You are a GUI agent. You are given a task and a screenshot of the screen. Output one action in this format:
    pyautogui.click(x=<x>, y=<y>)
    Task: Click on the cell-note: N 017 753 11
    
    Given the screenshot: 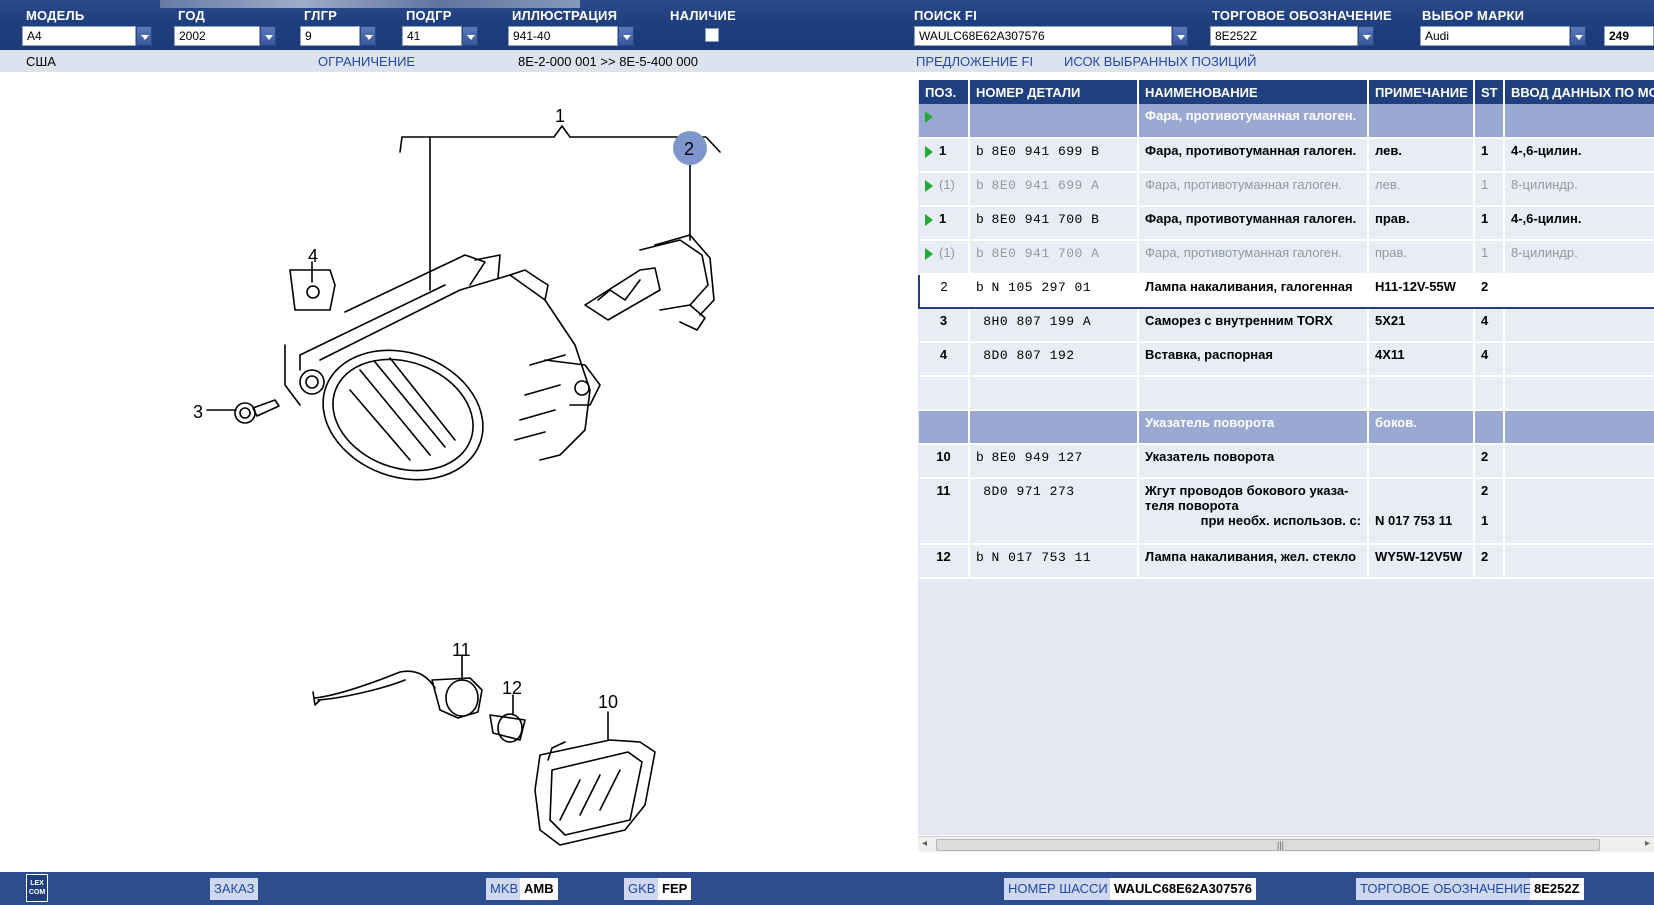 What is the action you would take?
    pyautogui.click(x=1421, y=511)
    